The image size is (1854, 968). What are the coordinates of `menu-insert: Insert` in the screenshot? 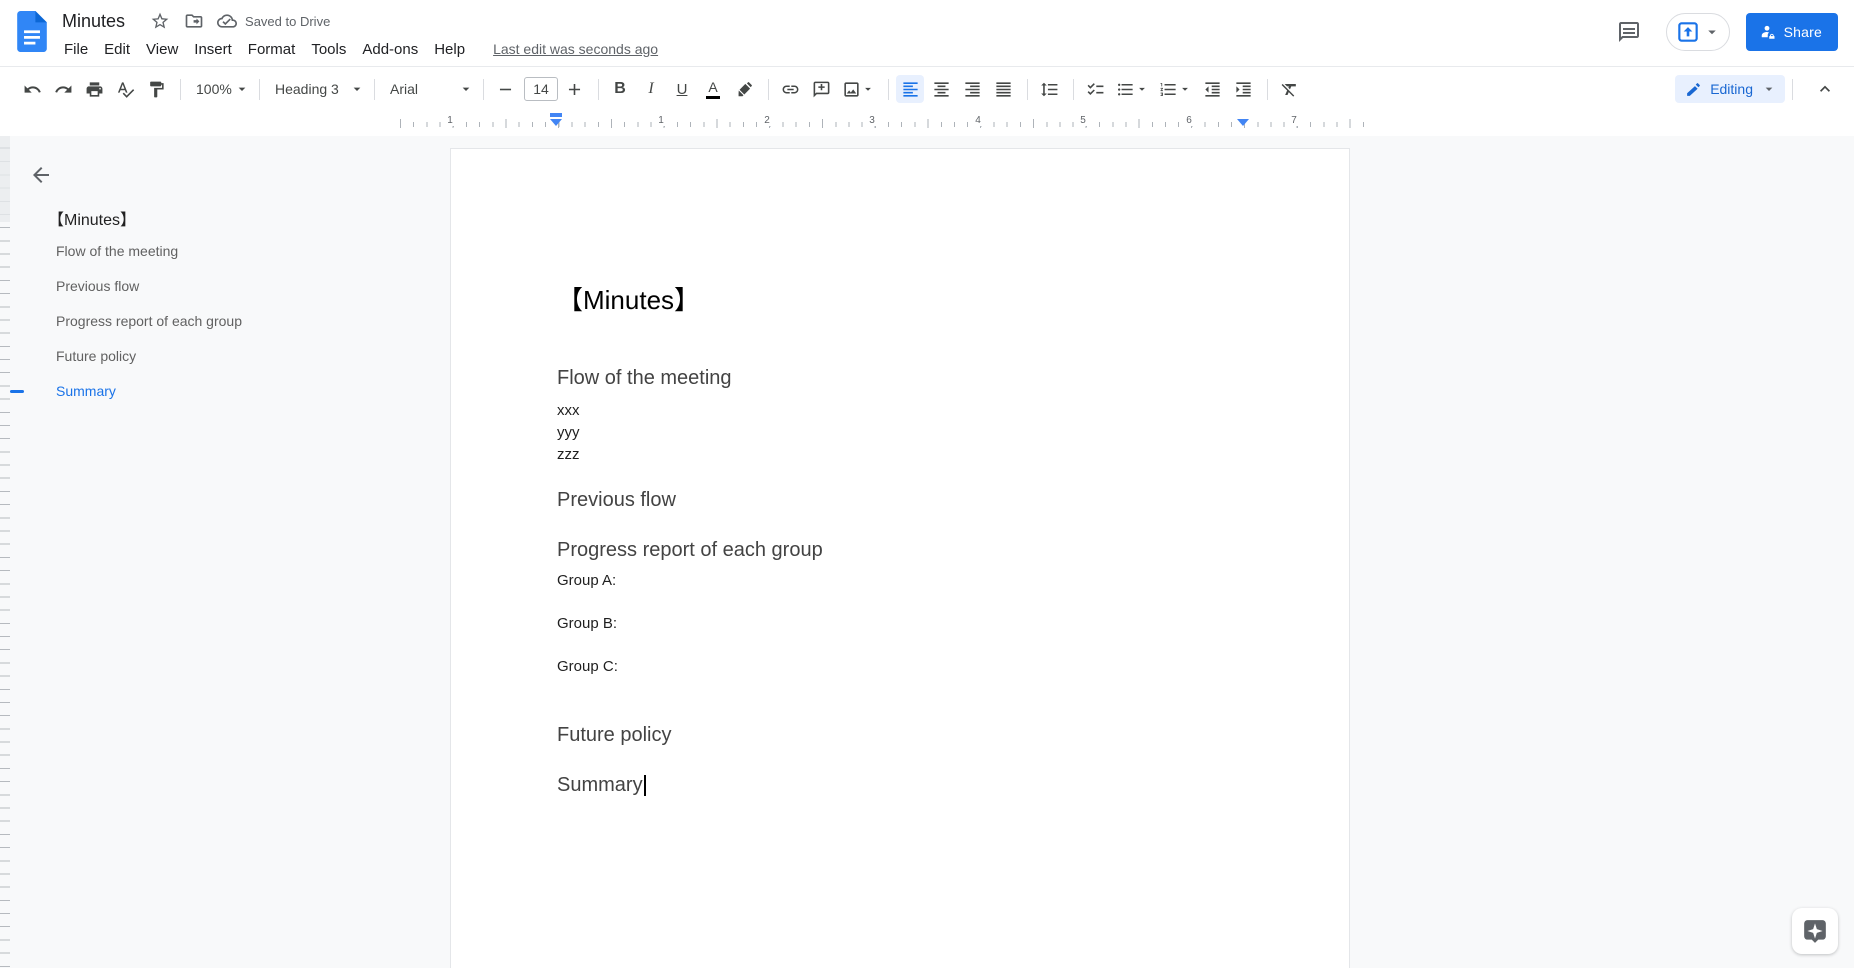 It's located at (213, 49).